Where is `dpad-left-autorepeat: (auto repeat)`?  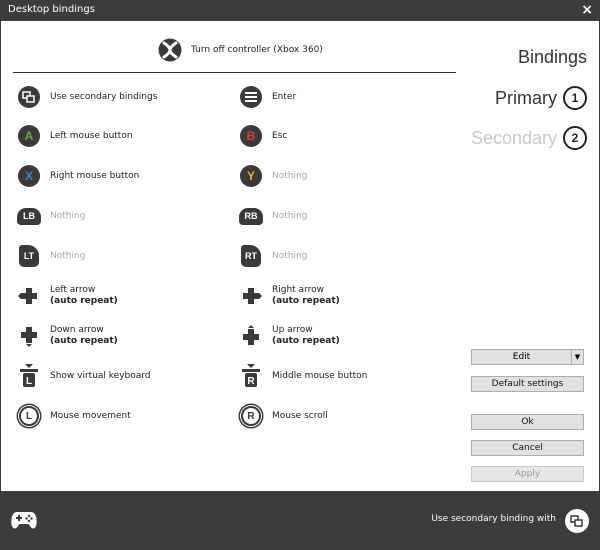
dpad-left-autorepeat: (auto repeat) is located at coordinates (84, 301).